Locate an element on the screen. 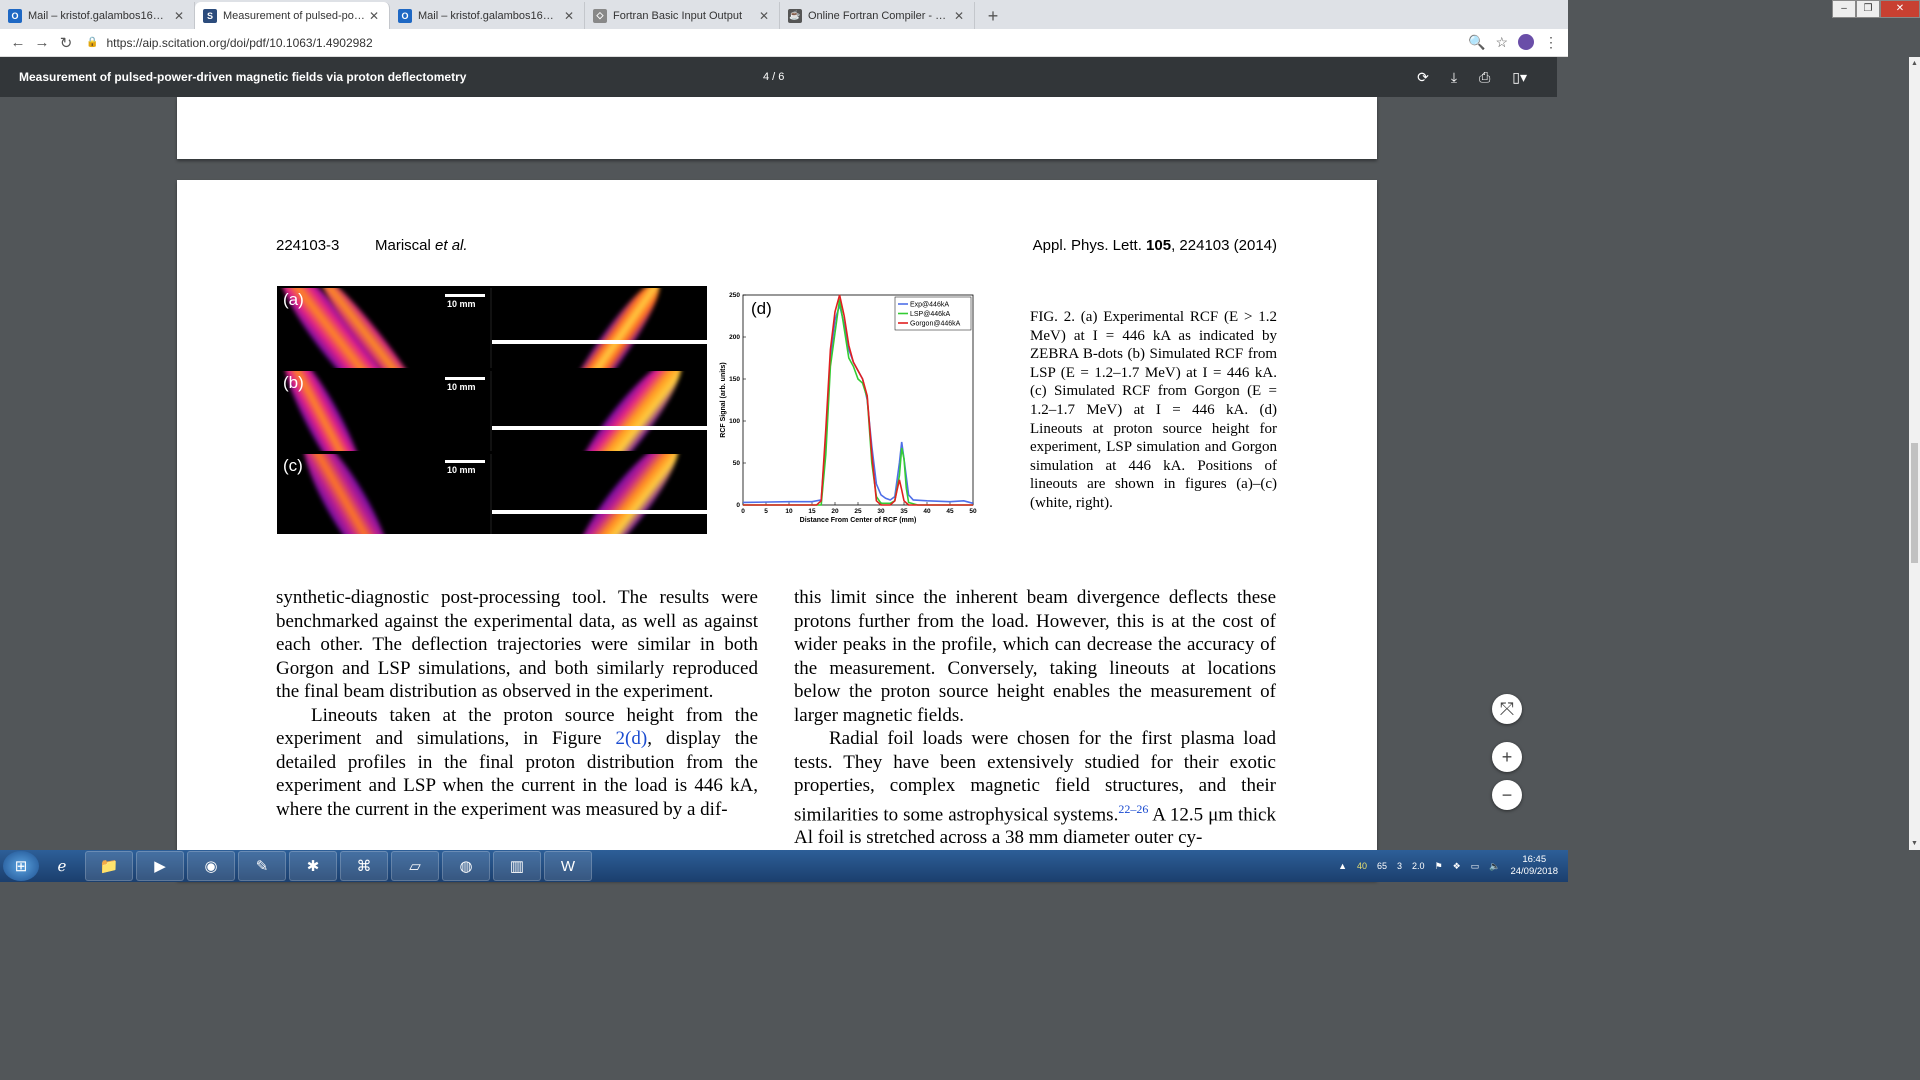 Image resolution: width=1920 pixels, height=1080 pixels. media-player-icon: ▶ is located at coordinates (160, 866).